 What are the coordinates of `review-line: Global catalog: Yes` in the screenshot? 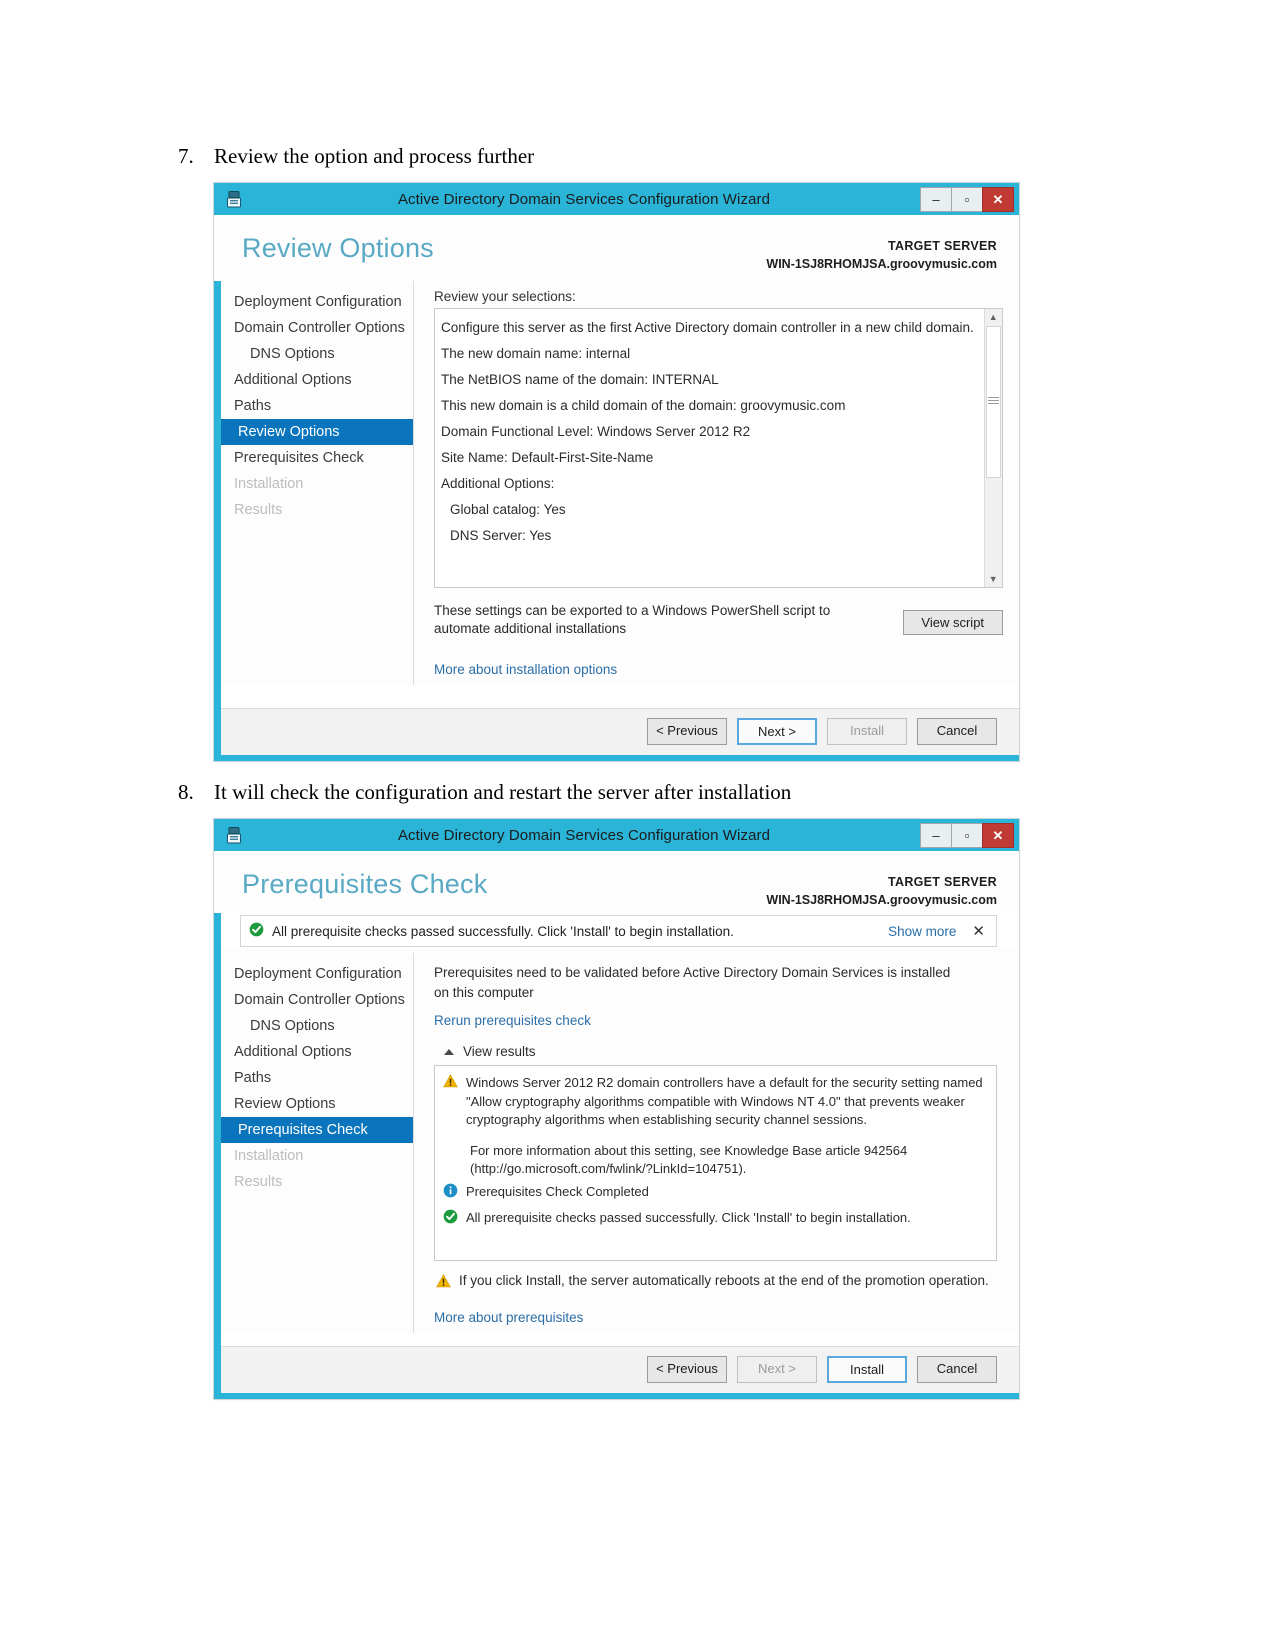 It's located at (508, 510).